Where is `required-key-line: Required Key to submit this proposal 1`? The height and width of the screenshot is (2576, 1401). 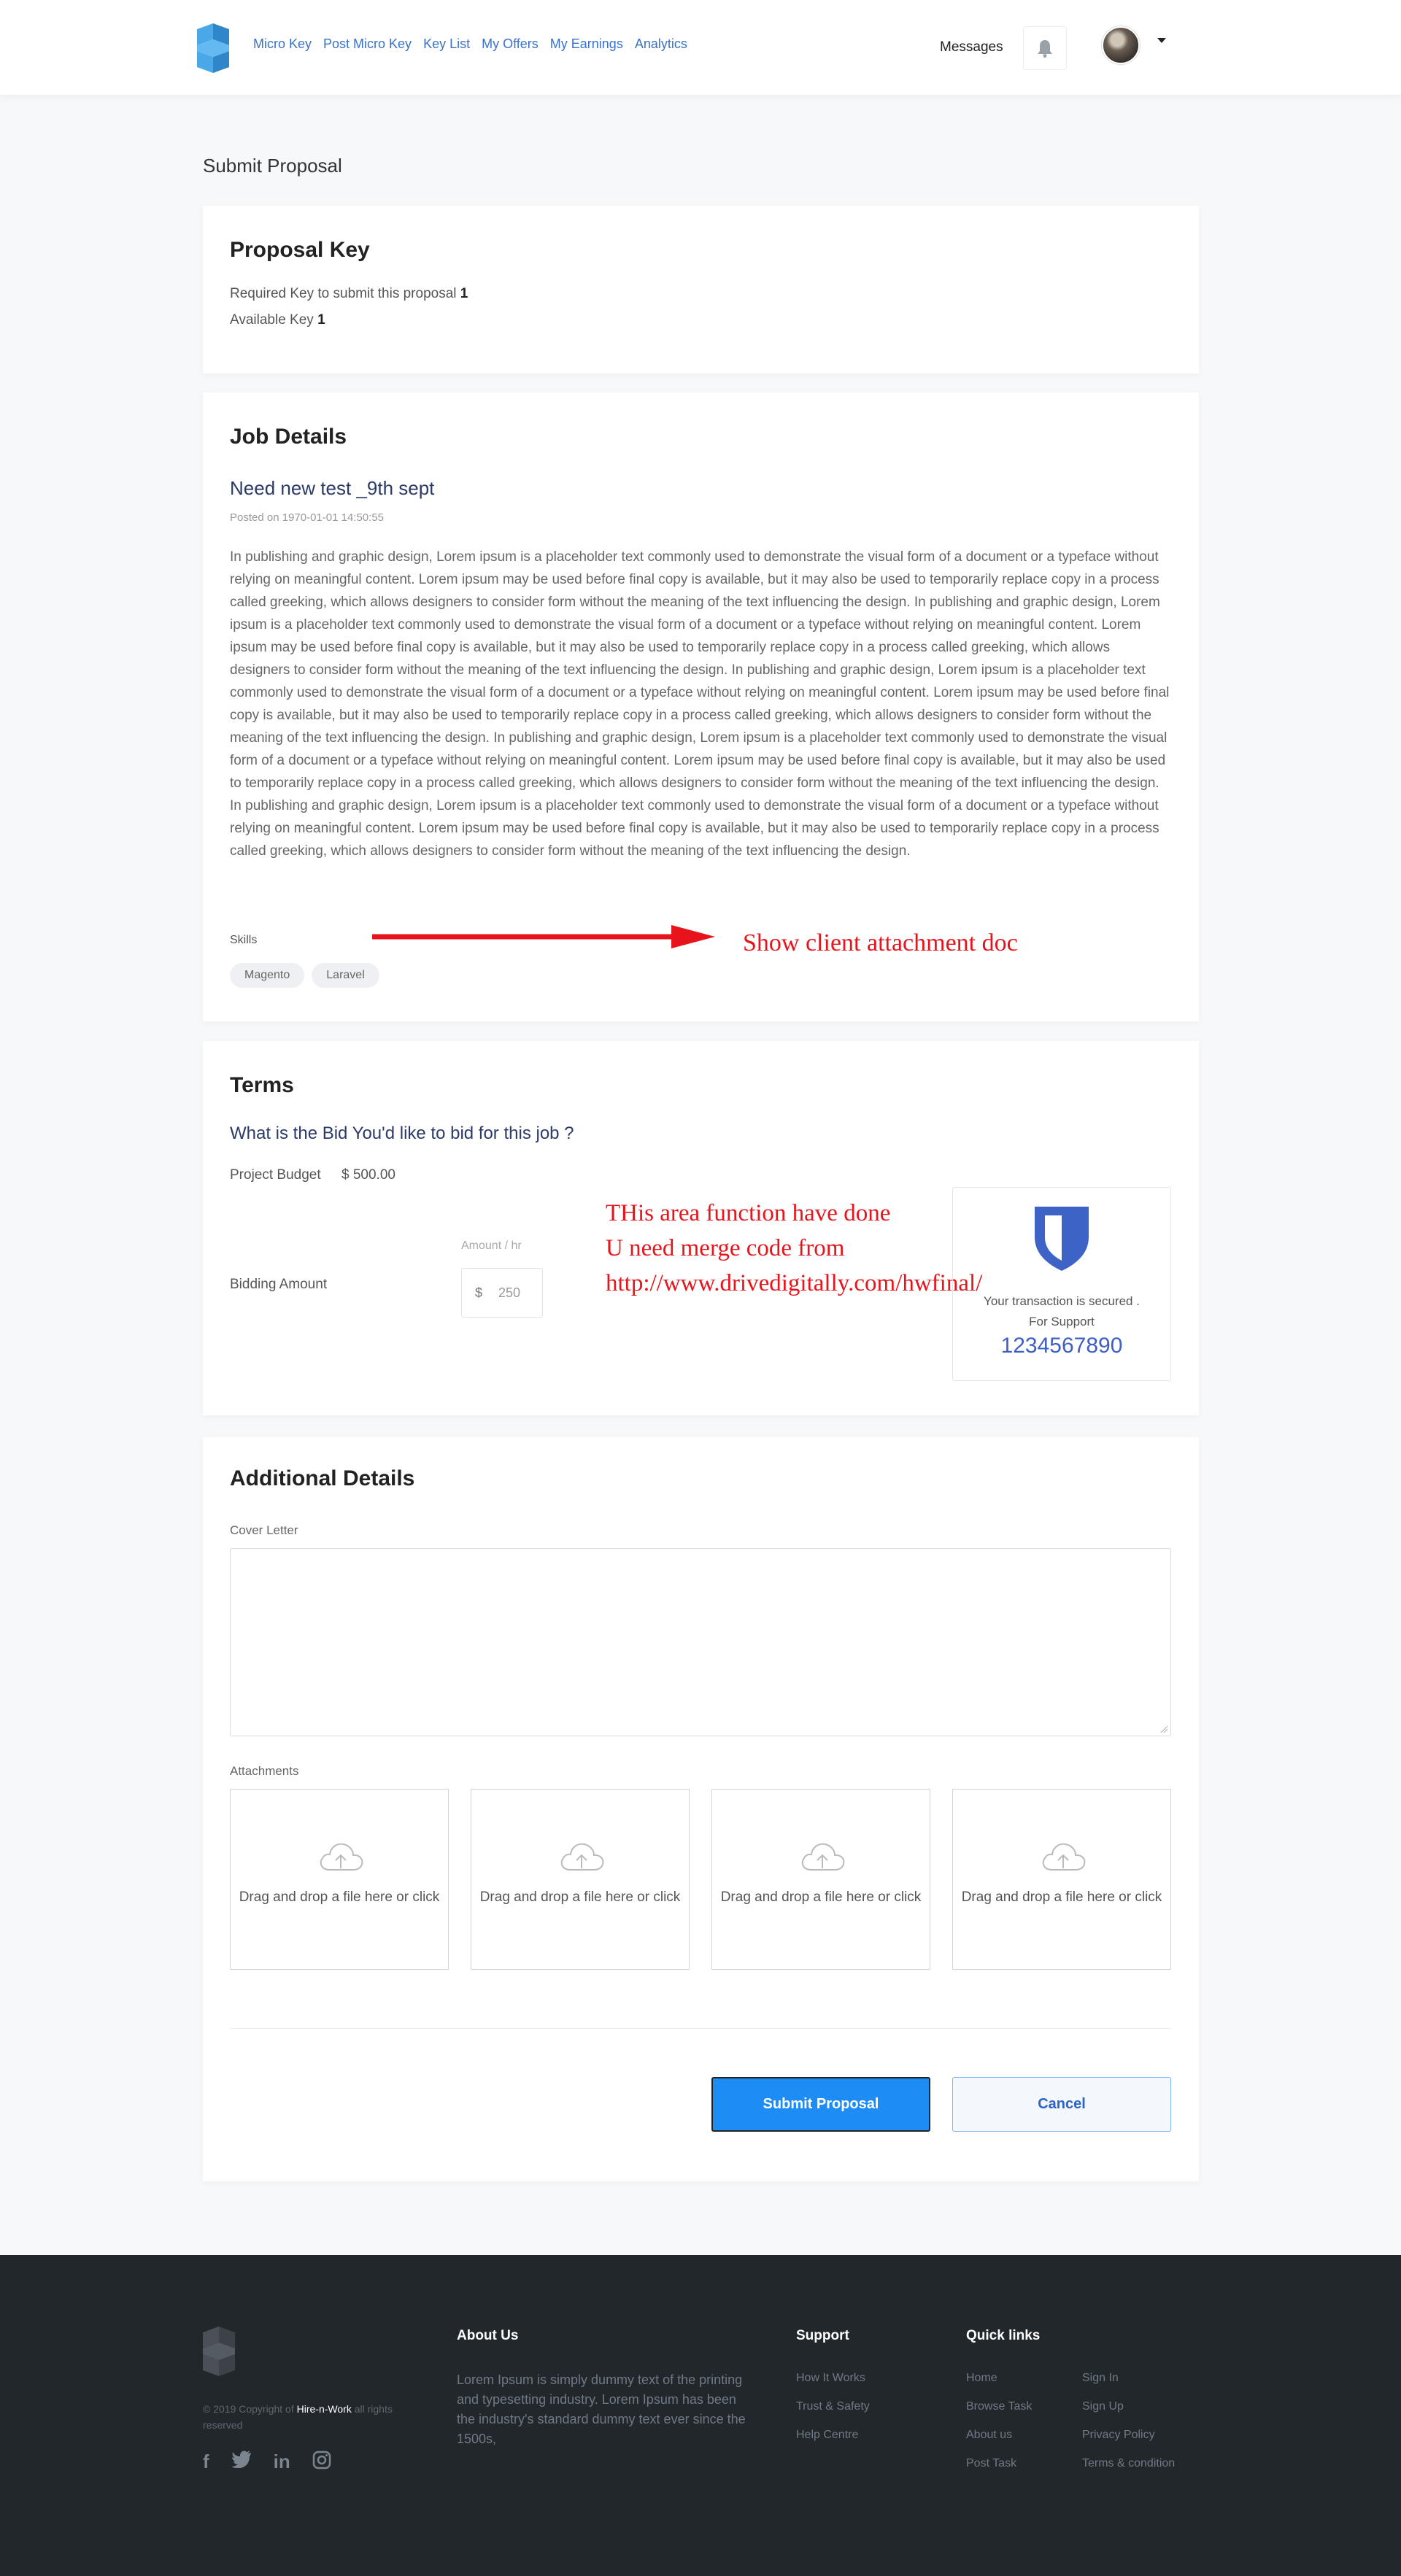
required-key-line: Required Key to submit this proposal 1 is located at coordinates (349, 294).